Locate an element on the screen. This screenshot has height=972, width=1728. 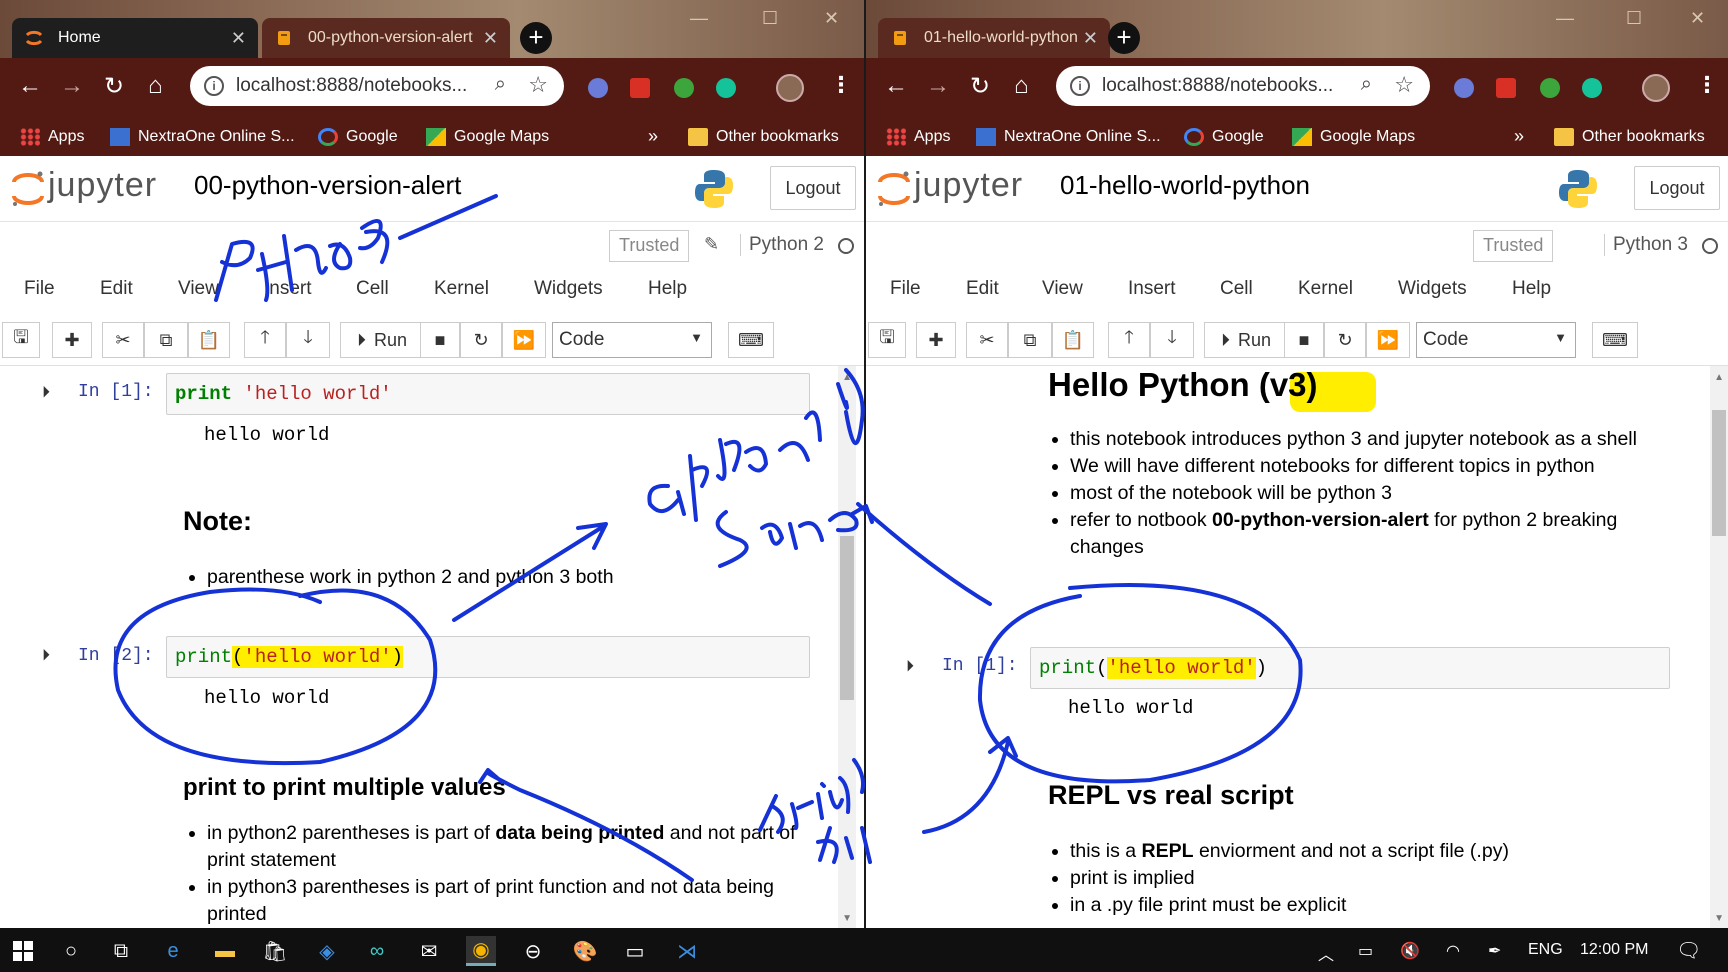
code-cell-input: print('hello world') is located at coordinates (488, 657).